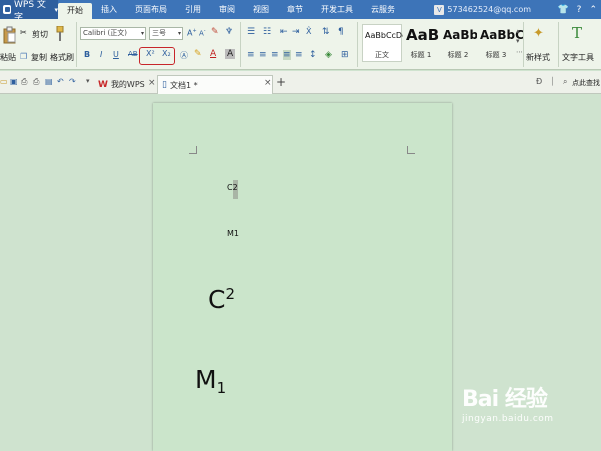 The image size is (601, 451). Describe the element at coordinates (87, 54) in the screenshot. I see `bold-icon: B` at that location.